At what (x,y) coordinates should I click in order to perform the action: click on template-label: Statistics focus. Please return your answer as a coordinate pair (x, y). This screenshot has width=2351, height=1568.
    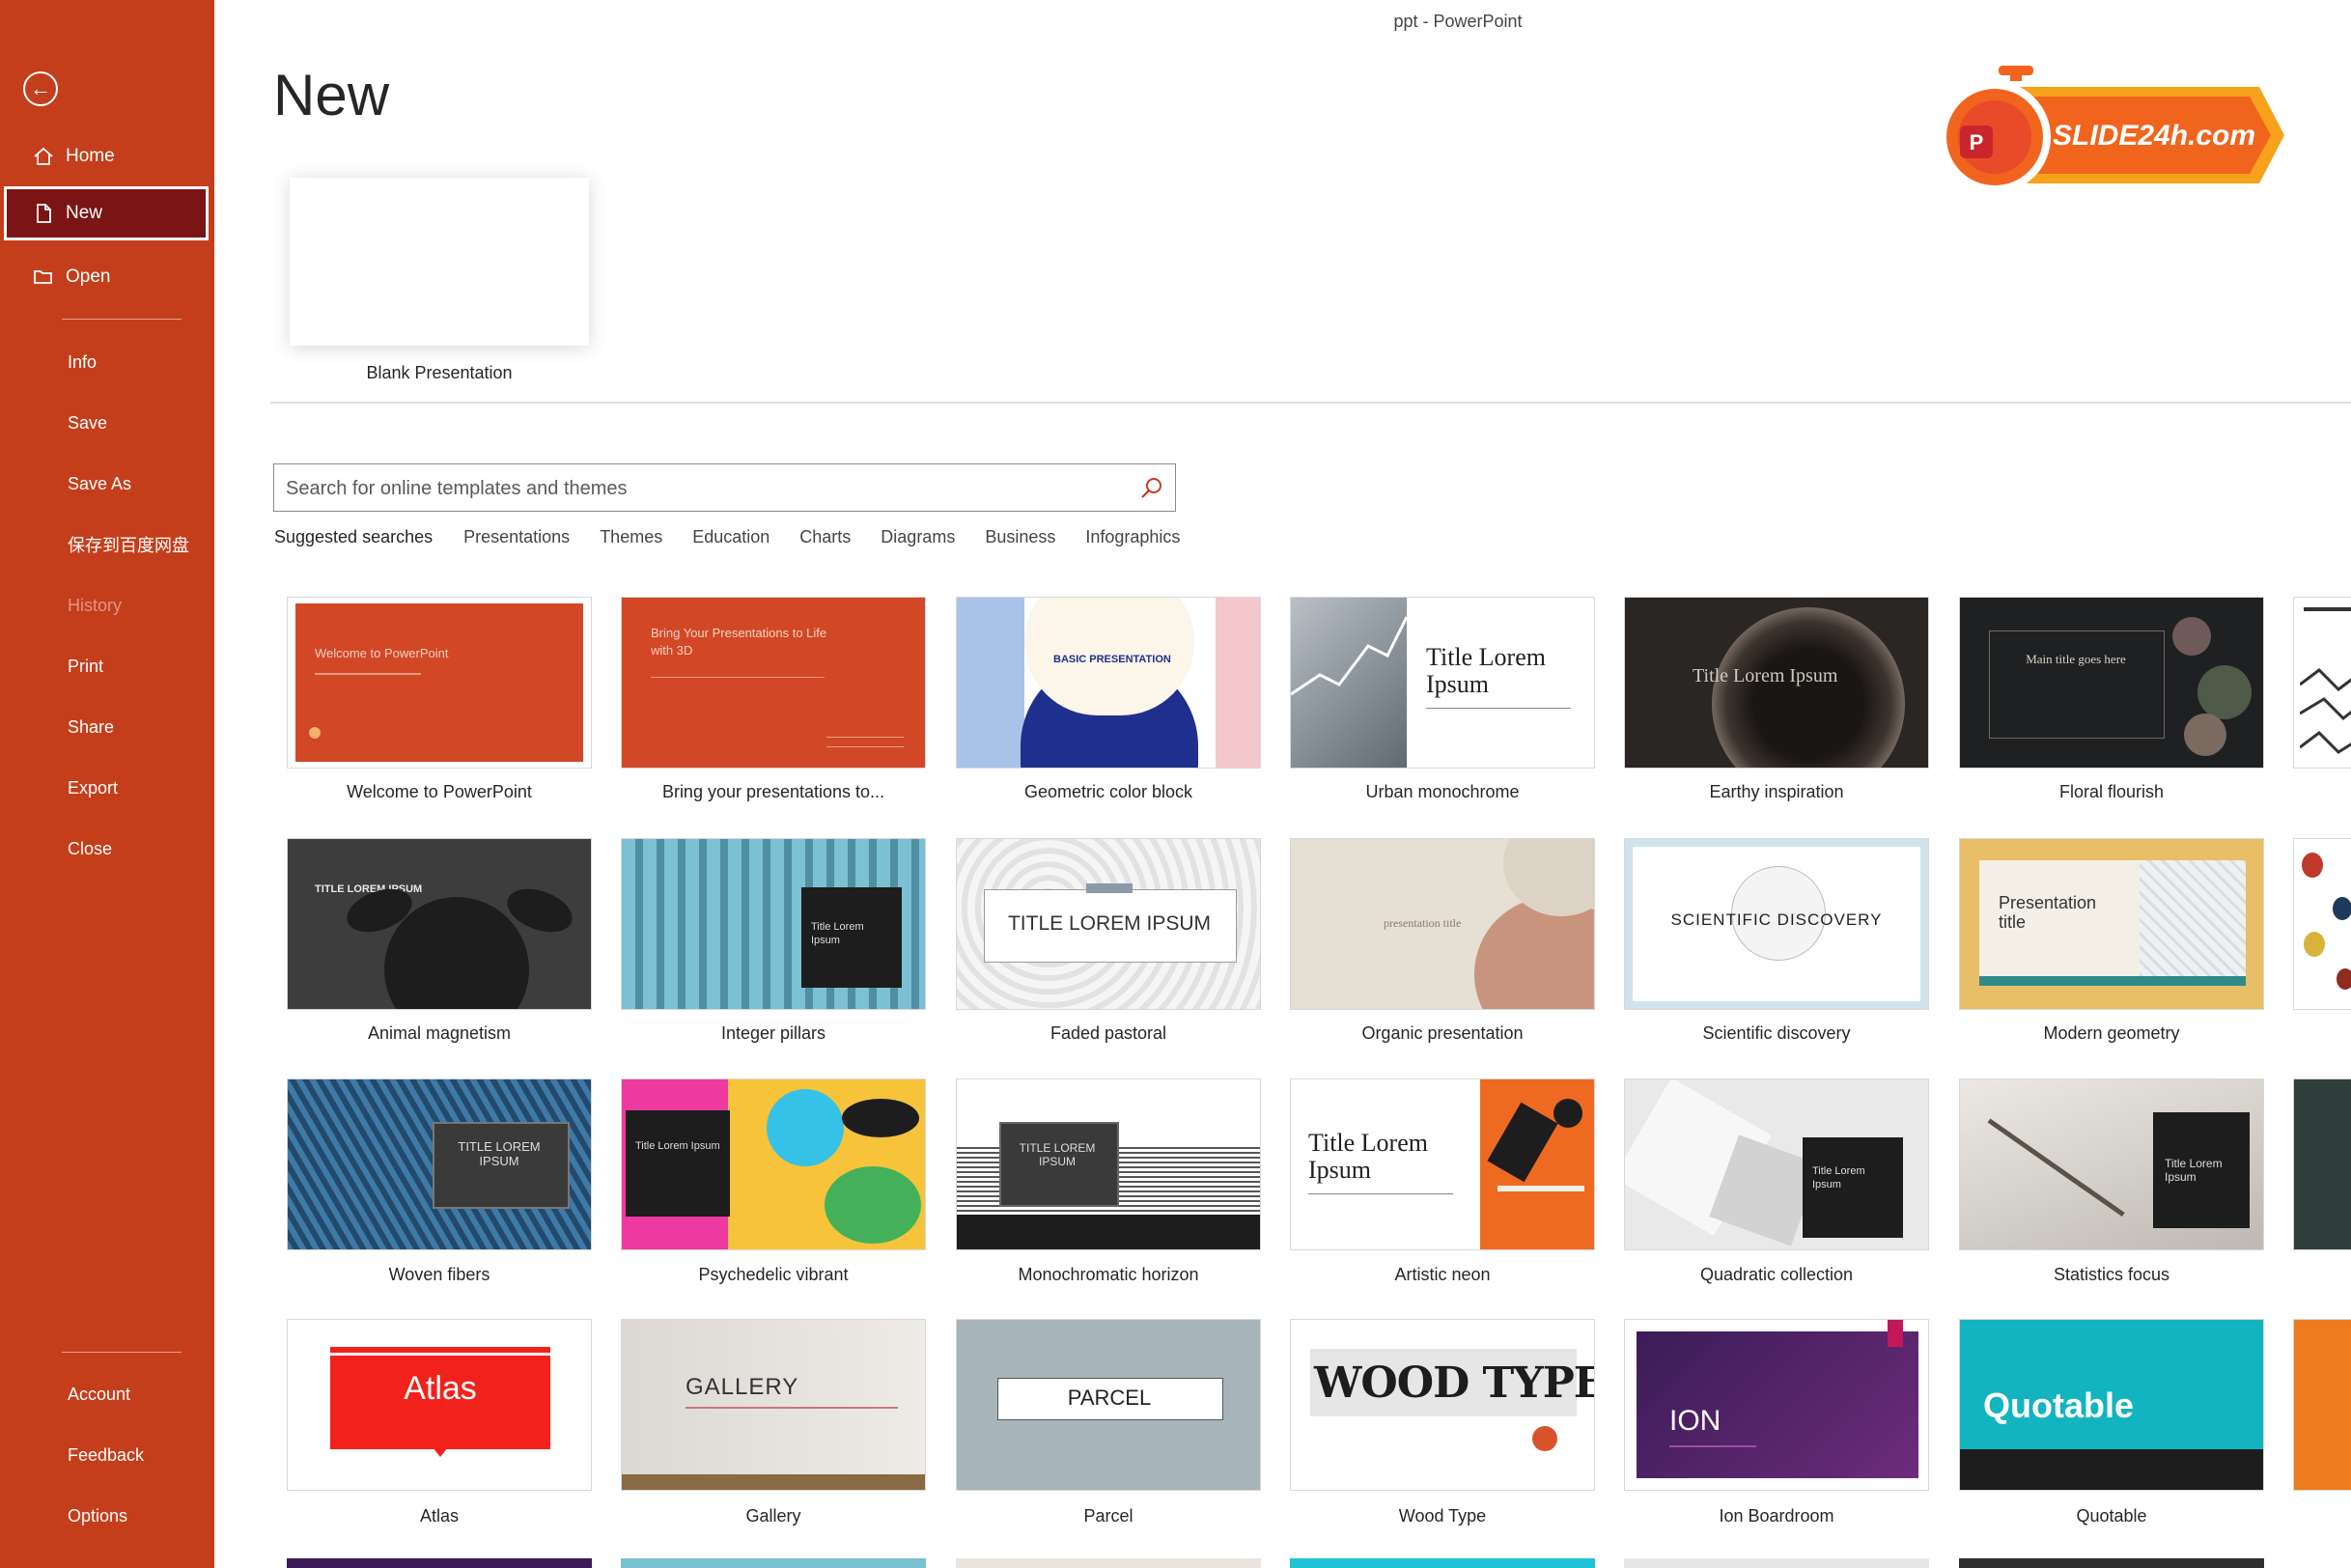
    Looking at the image, I should click on (2111, 1275).